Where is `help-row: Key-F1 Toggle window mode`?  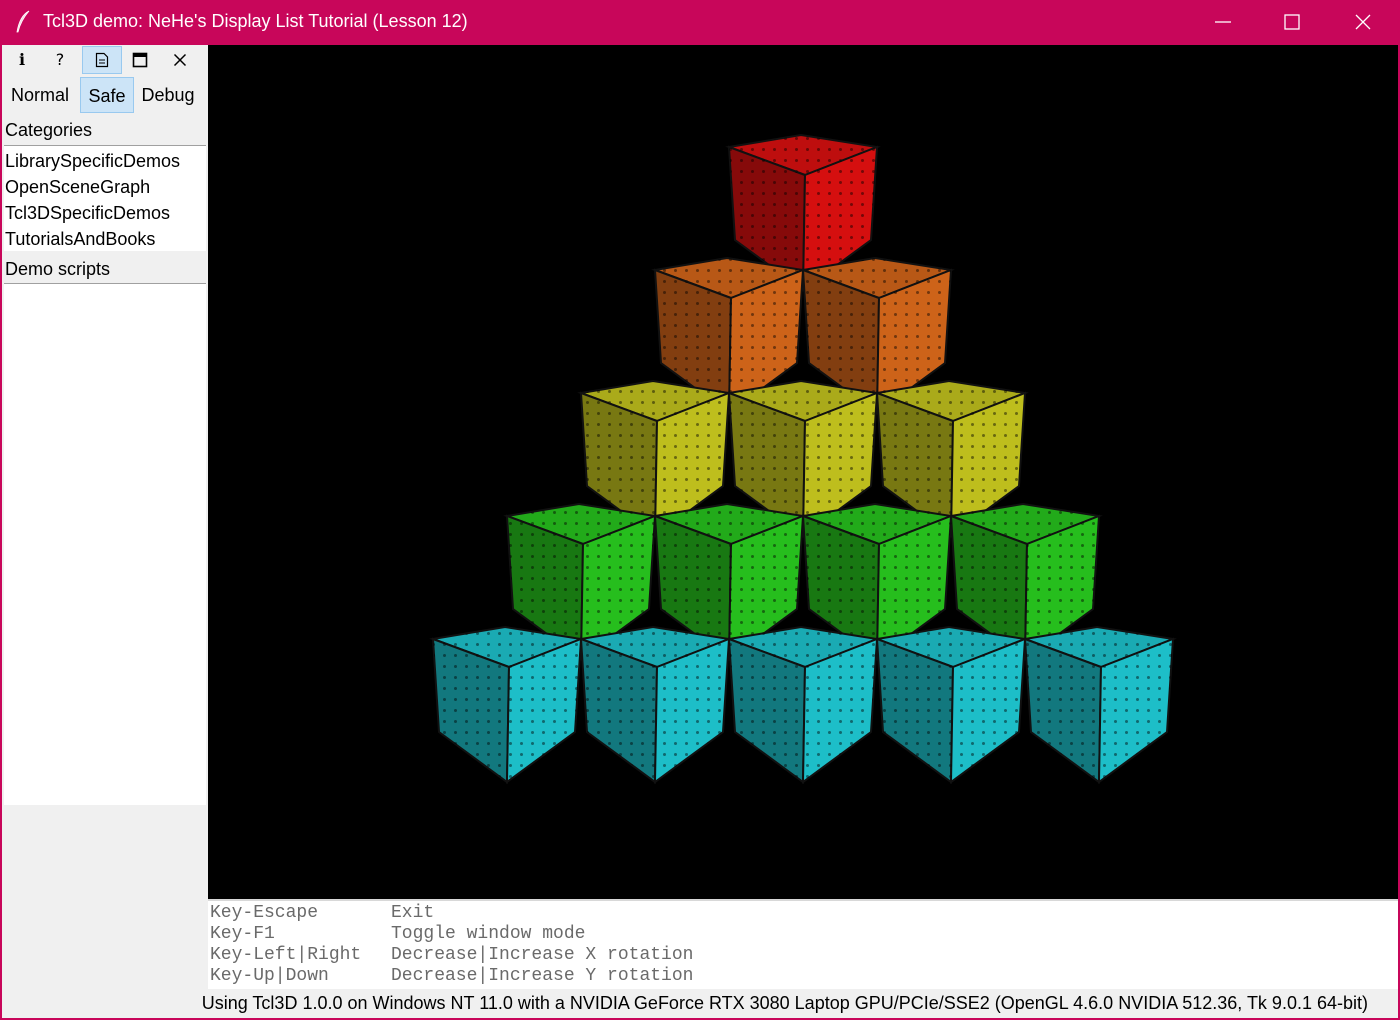 help-row: Key-F1 Toggle window mode is located at coordinates (804, 934).